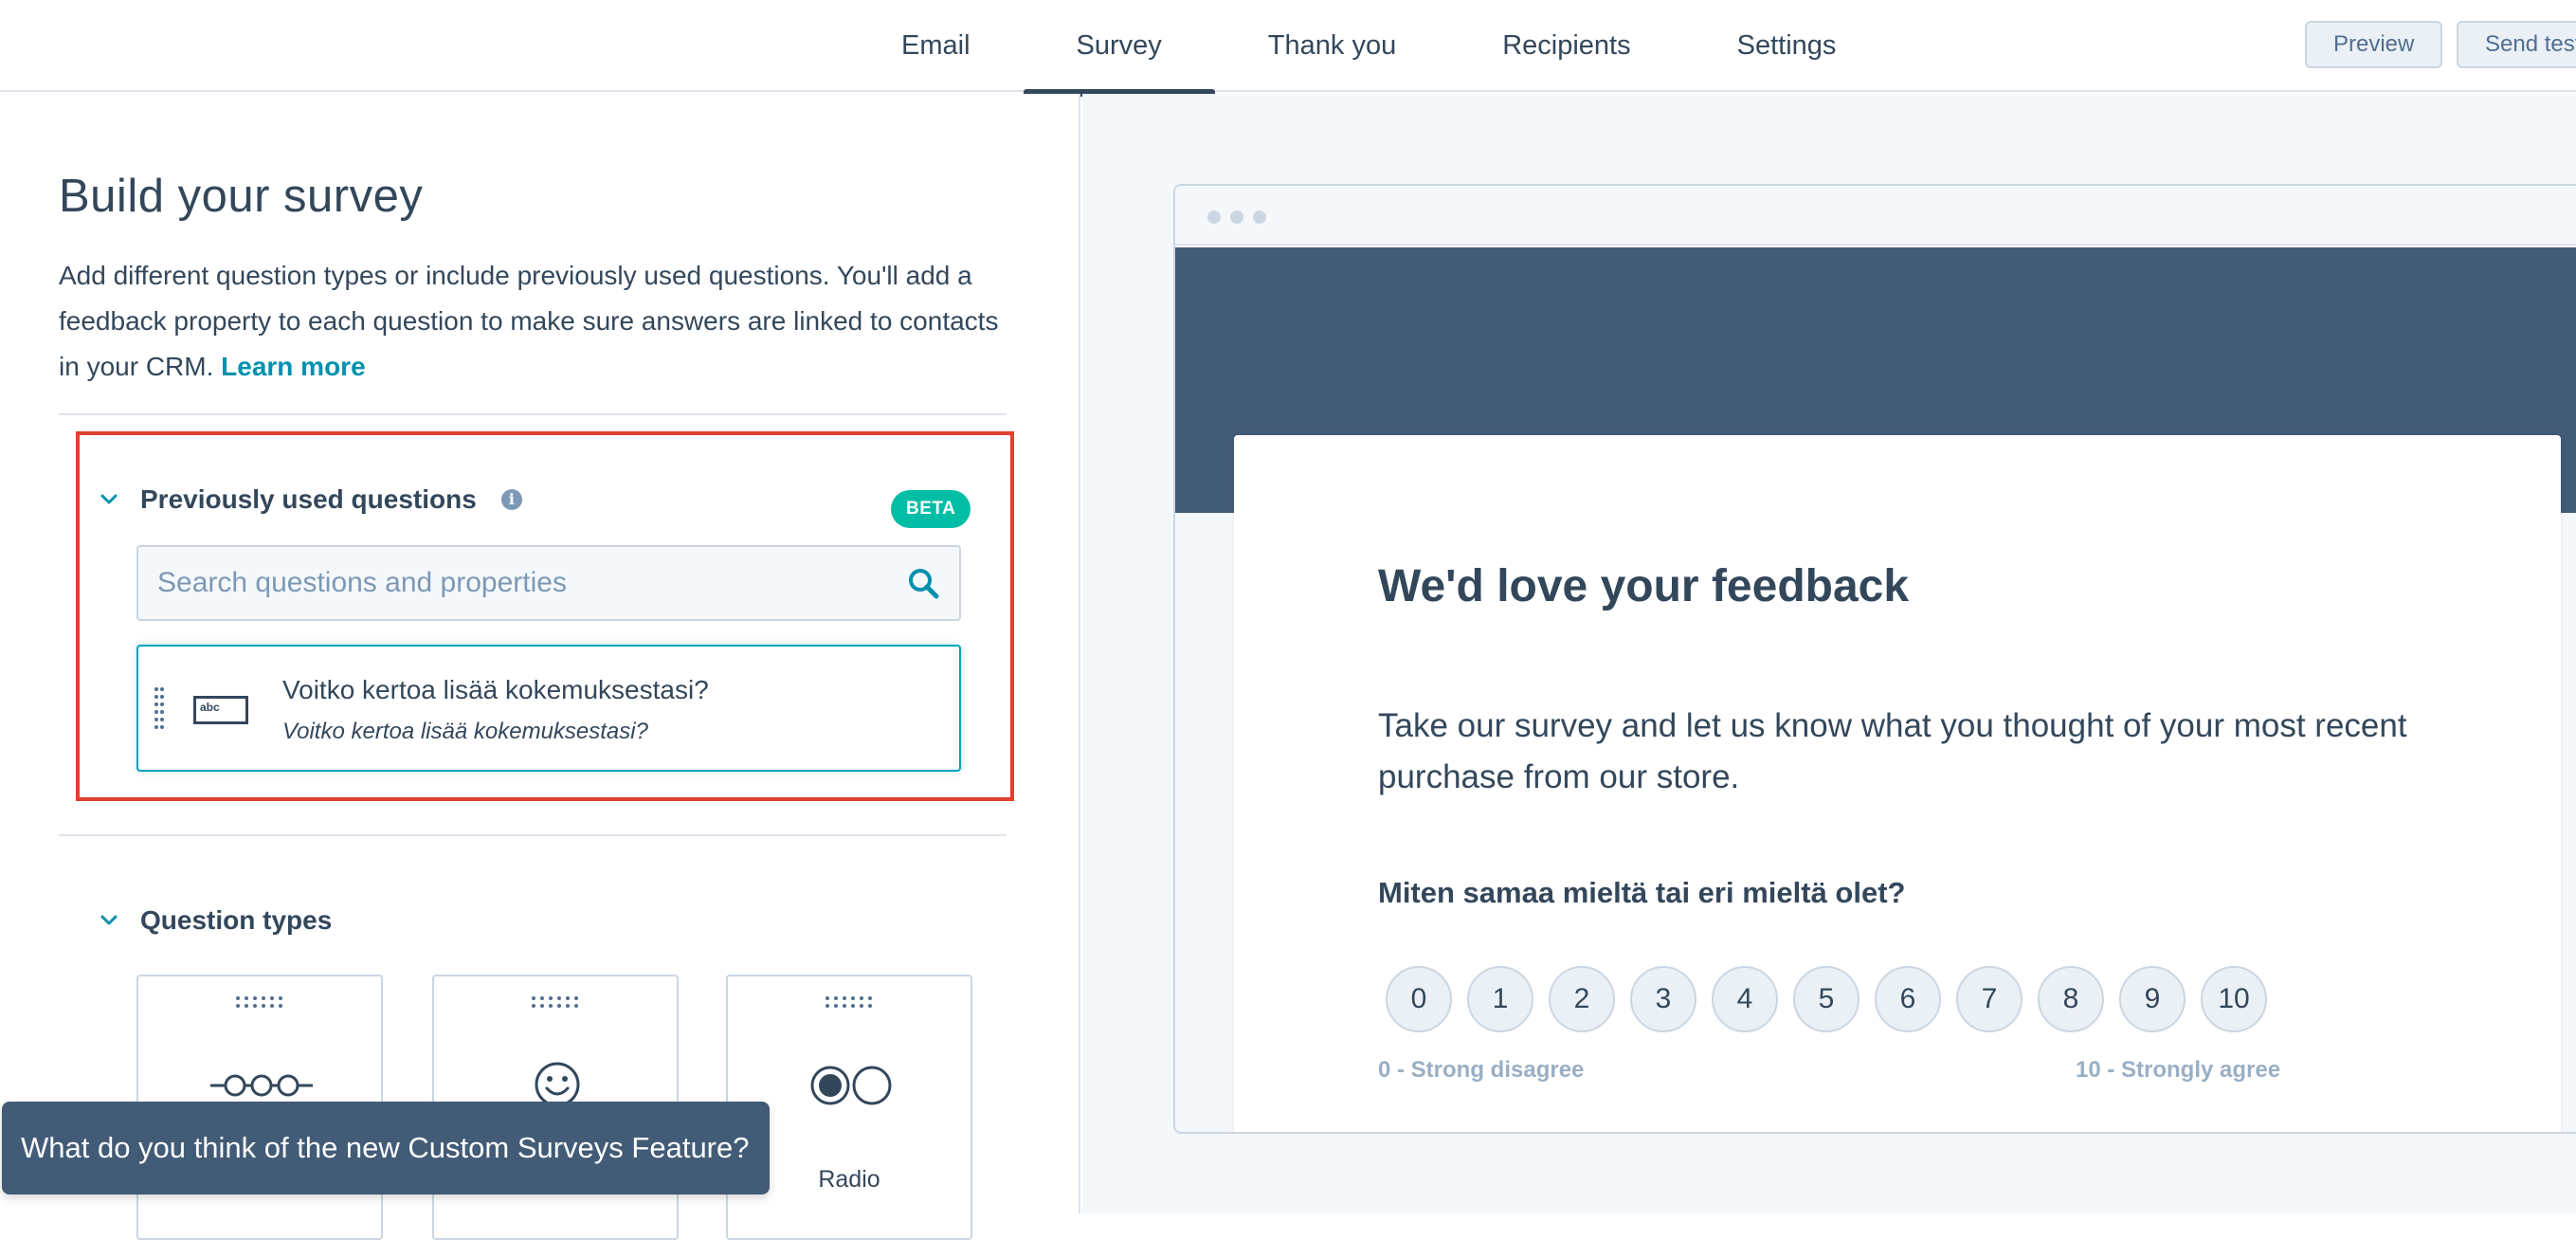  Describe the element at coordinates (1875, 216) in the screenshot. I see `browser-toolbar` at that location.